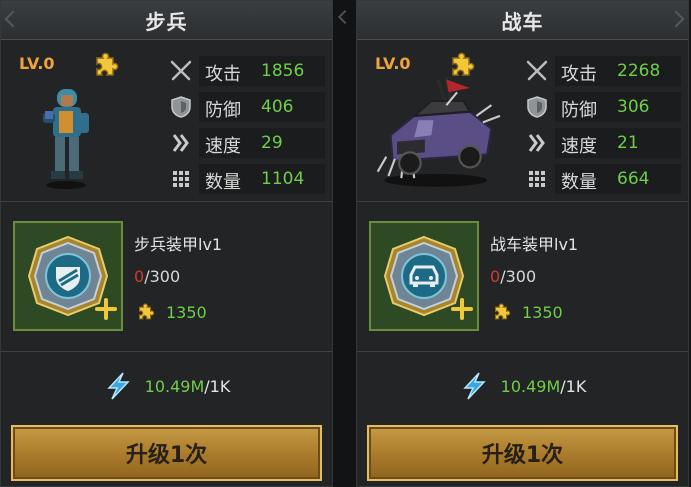 The image size is (691, 487). I want to click on war-truck-sprite, so click(438, 131).